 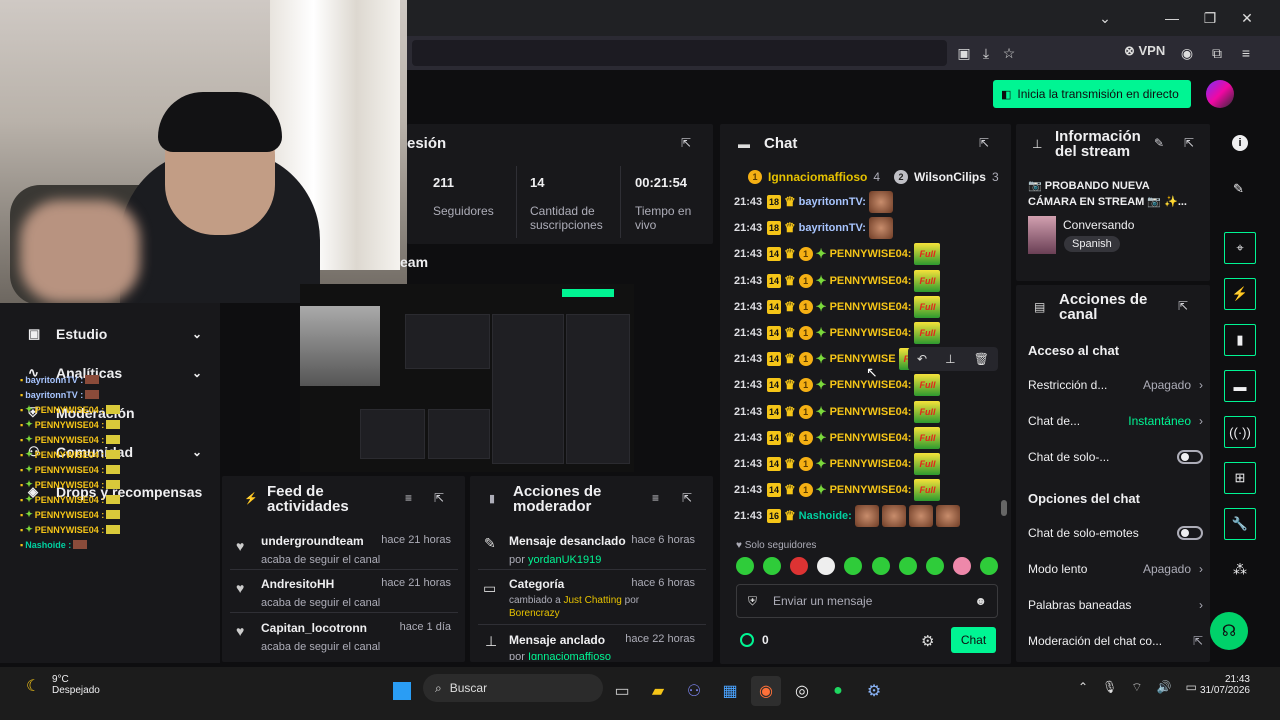 I want to click on stream-preview, so click(x=467, y=378).